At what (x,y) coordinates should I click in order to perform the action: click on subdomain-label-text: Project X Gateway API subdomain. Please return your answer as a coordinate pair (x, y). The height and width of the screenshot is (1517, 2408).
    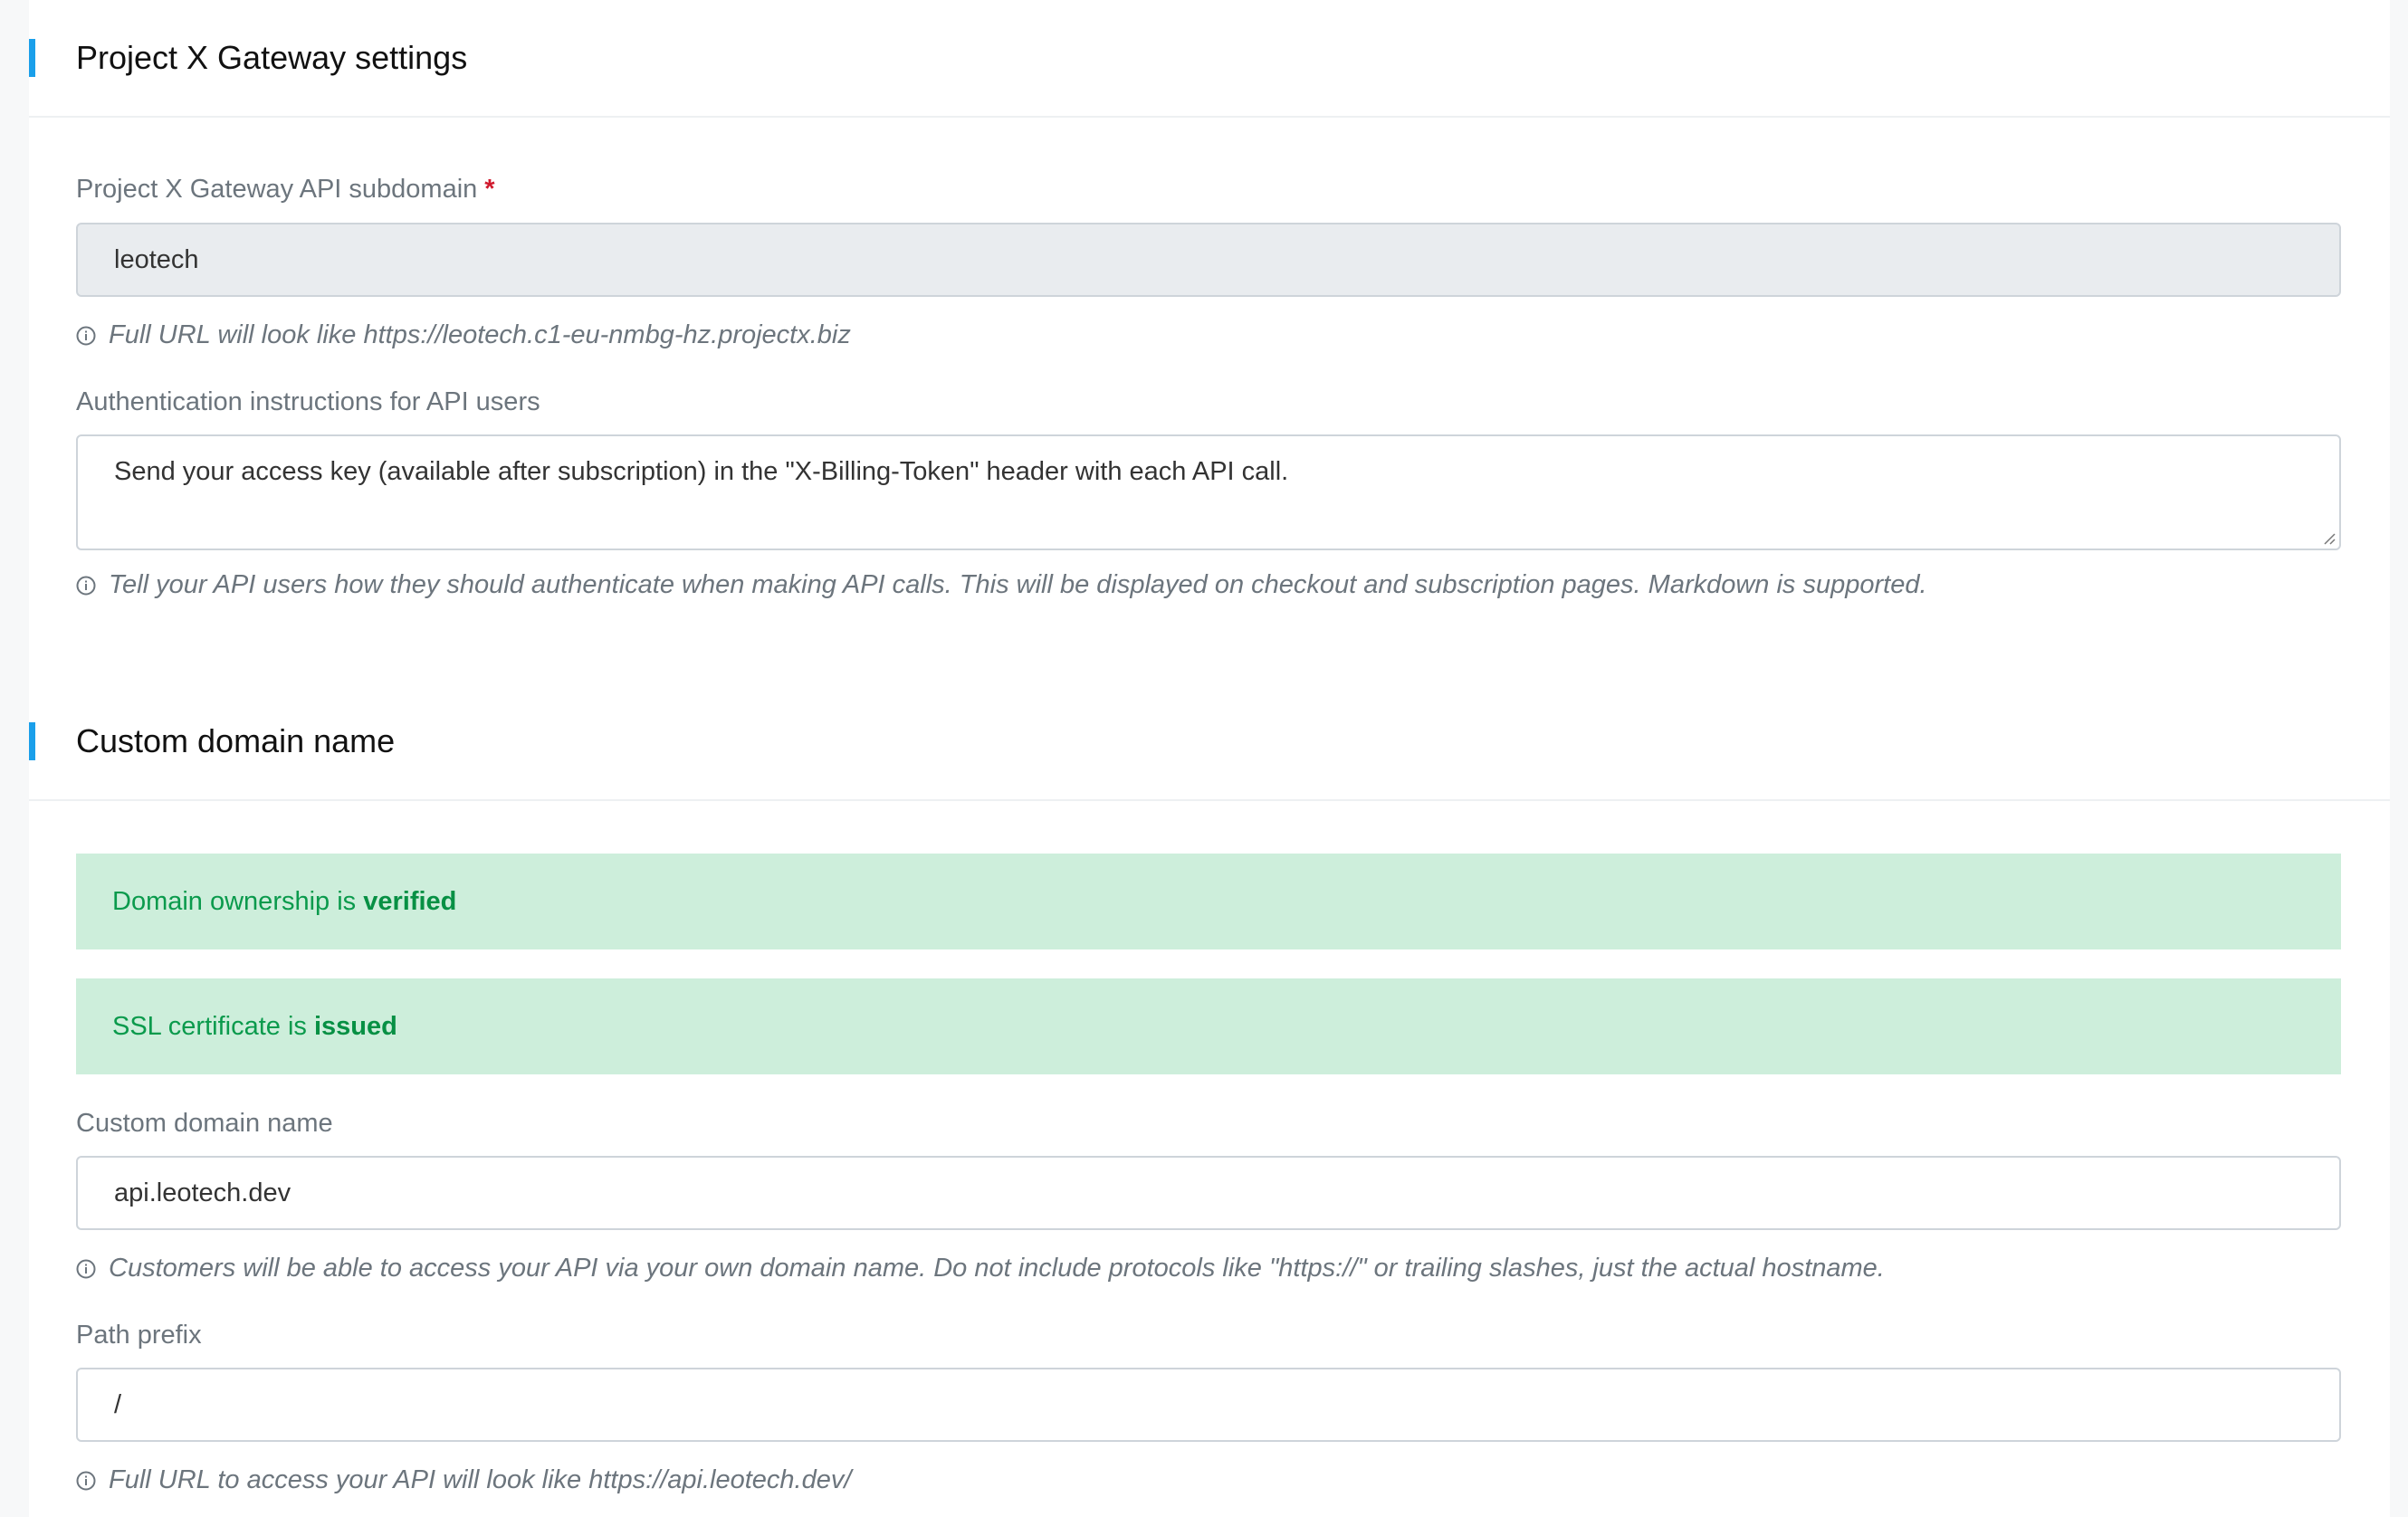
    Looking at the image, I should click on (277, 189).